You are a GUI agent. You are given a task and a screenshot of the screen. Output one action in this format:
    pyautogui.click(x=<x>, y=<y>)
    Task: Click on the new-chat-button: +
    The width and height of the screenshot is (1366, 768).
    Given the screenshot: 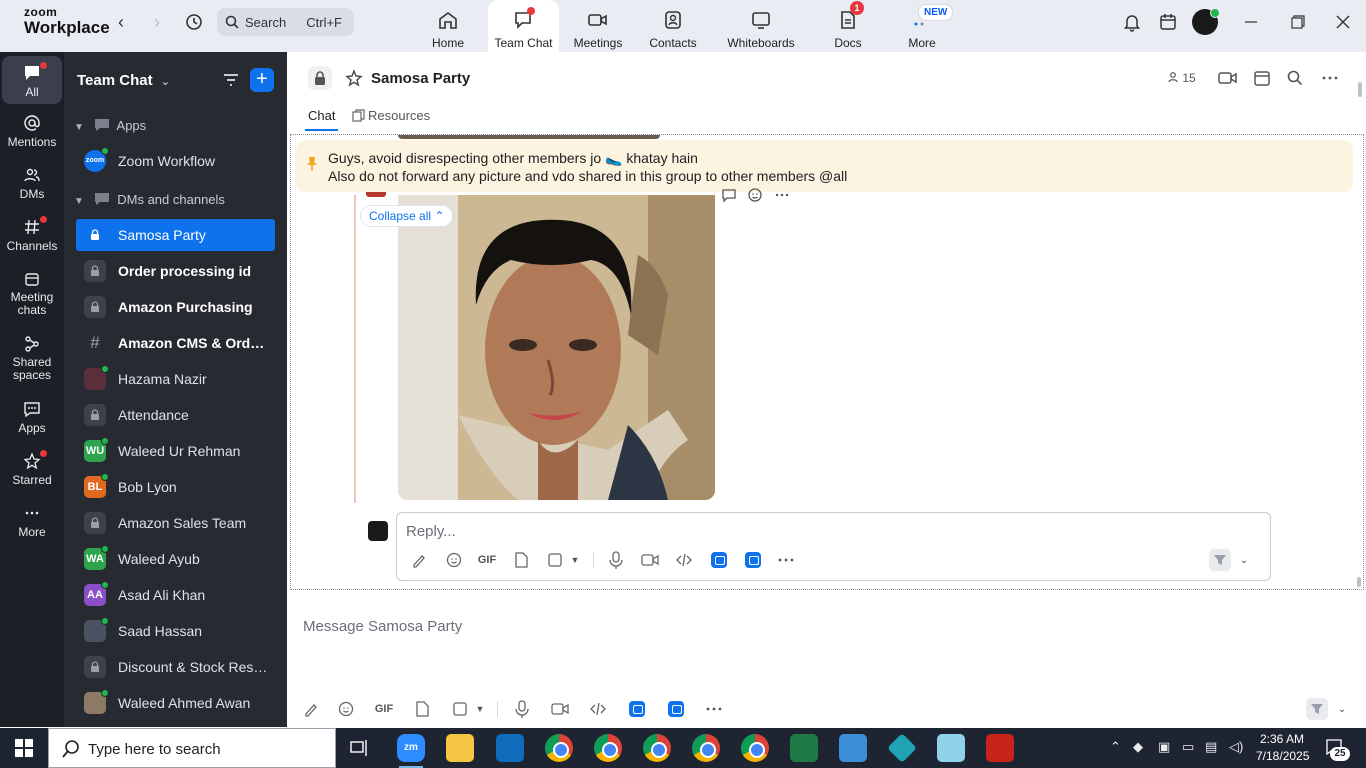 What is the action you would take?
    pyautogui.click(x=262, y=80)
    